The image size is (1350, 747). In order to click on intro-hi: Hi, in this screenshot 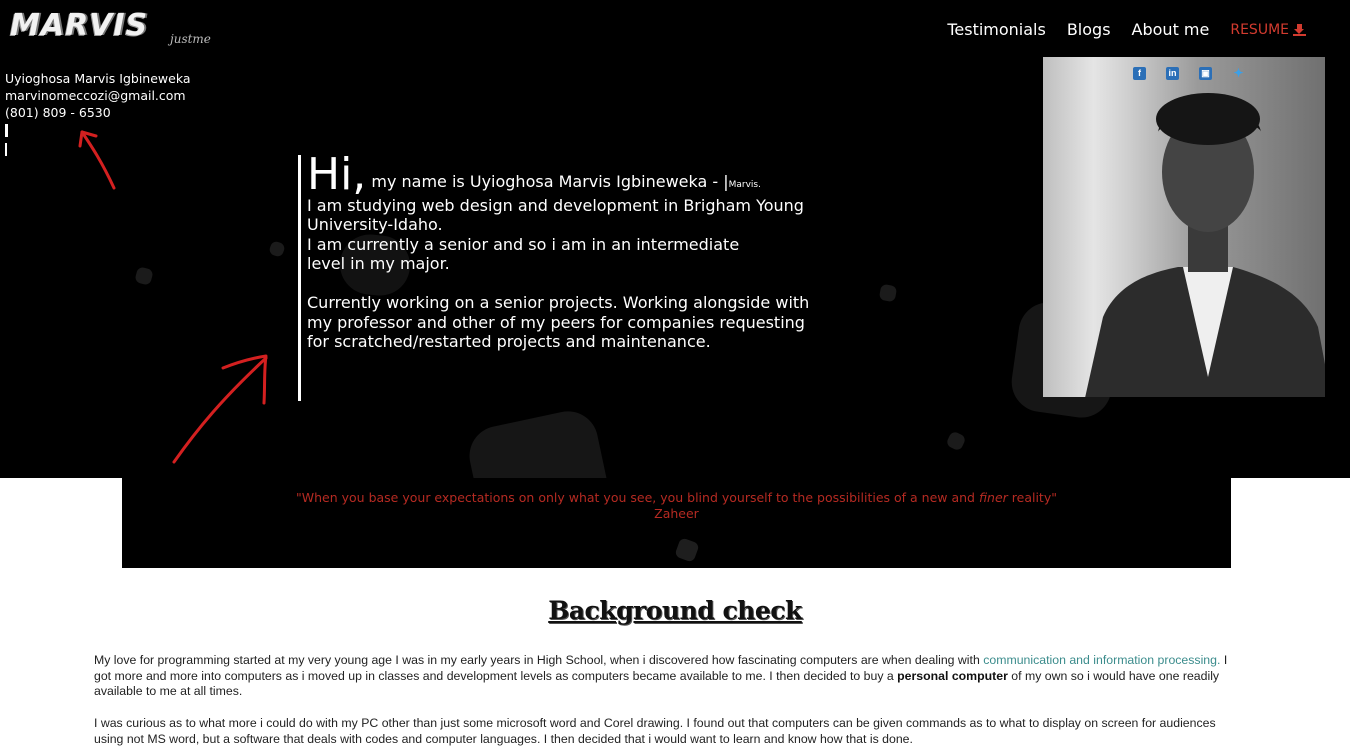, I will do `click(337, 174)`.